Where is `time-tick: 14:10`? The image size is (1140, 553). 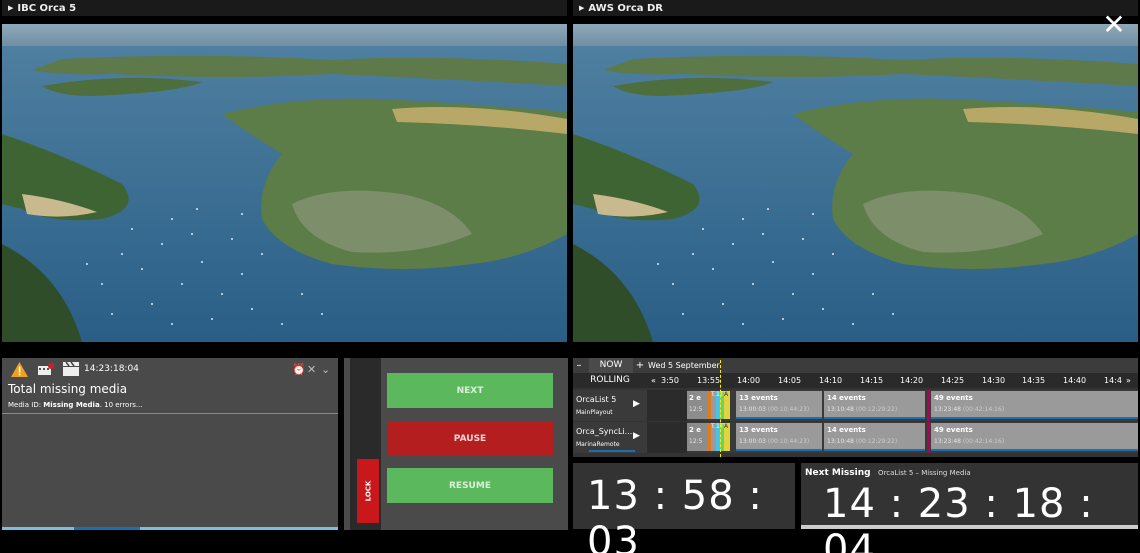
time-tick: 14:10 is located at coordinates (831, 380).